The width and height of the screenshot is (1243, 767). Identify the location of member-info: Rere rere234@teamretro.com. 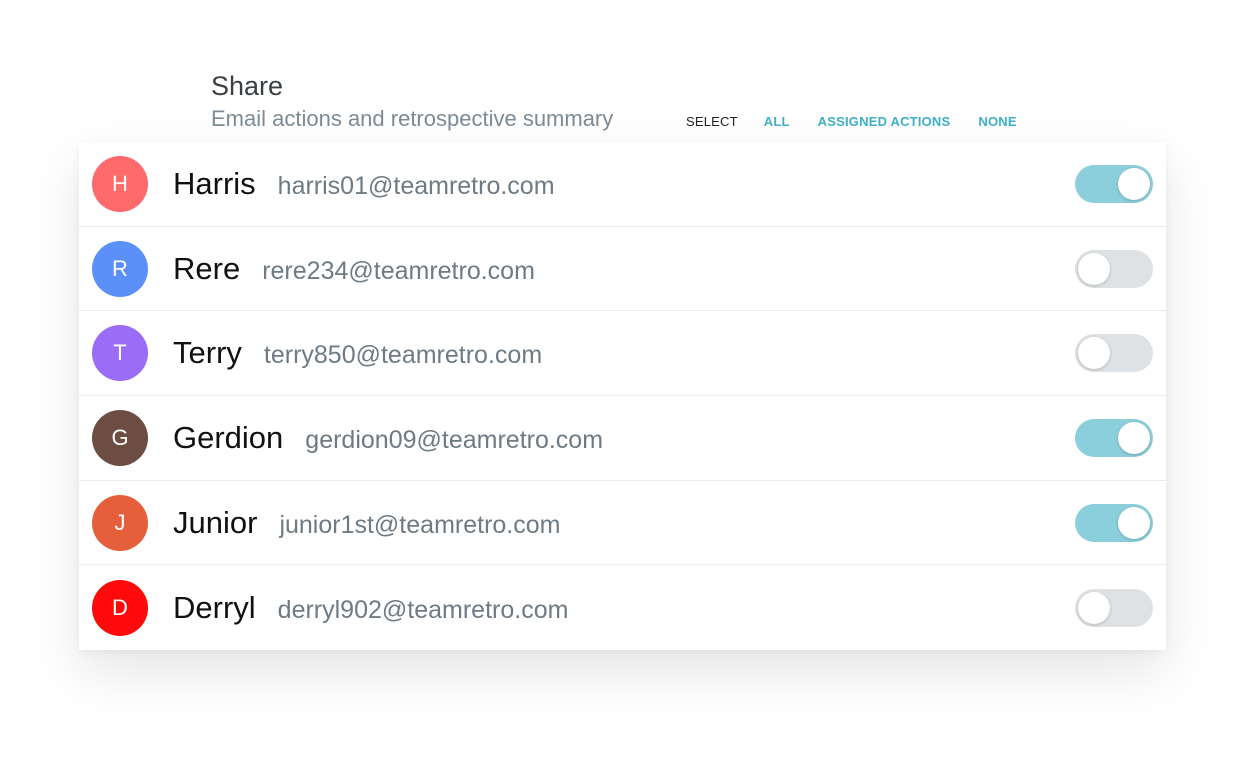
(354, 269).